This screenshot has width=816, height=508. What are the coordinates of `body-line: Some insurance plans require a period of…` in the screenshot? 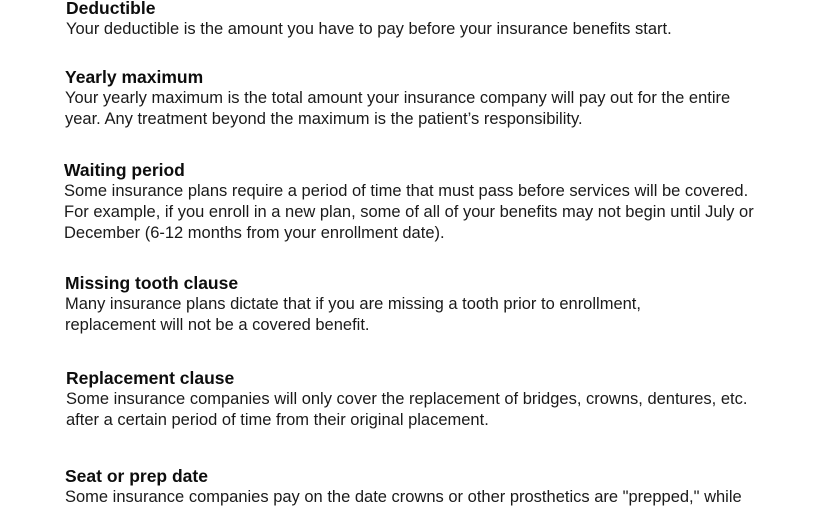 It's located at (406, 191).